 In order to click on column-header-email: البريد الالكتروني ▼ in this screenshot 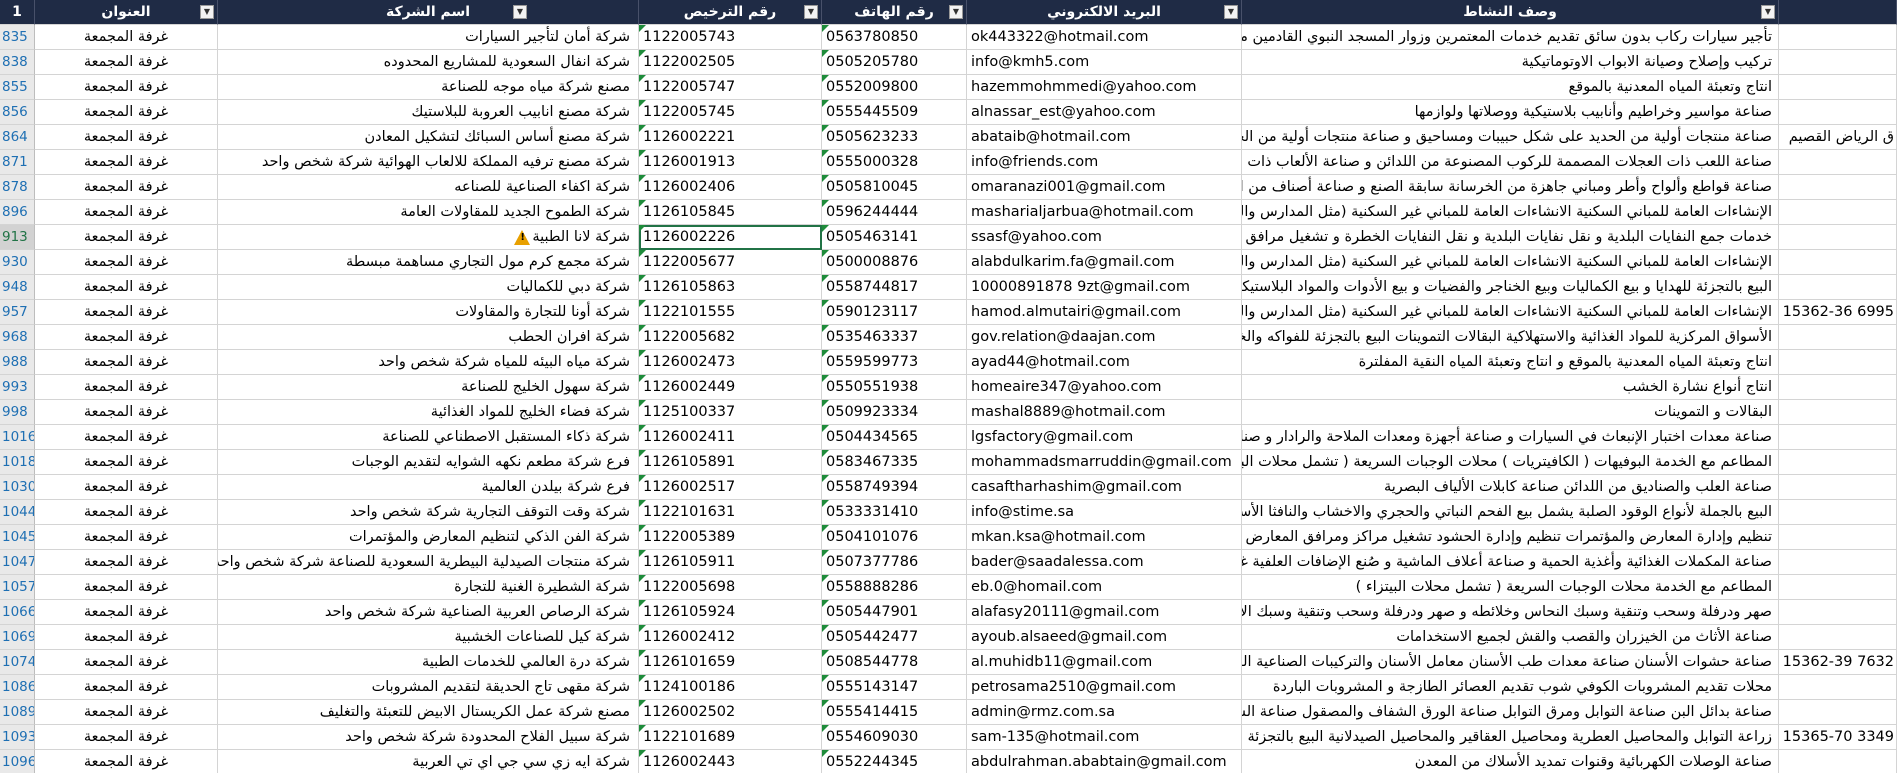, I will do `click(1104, 12)`.